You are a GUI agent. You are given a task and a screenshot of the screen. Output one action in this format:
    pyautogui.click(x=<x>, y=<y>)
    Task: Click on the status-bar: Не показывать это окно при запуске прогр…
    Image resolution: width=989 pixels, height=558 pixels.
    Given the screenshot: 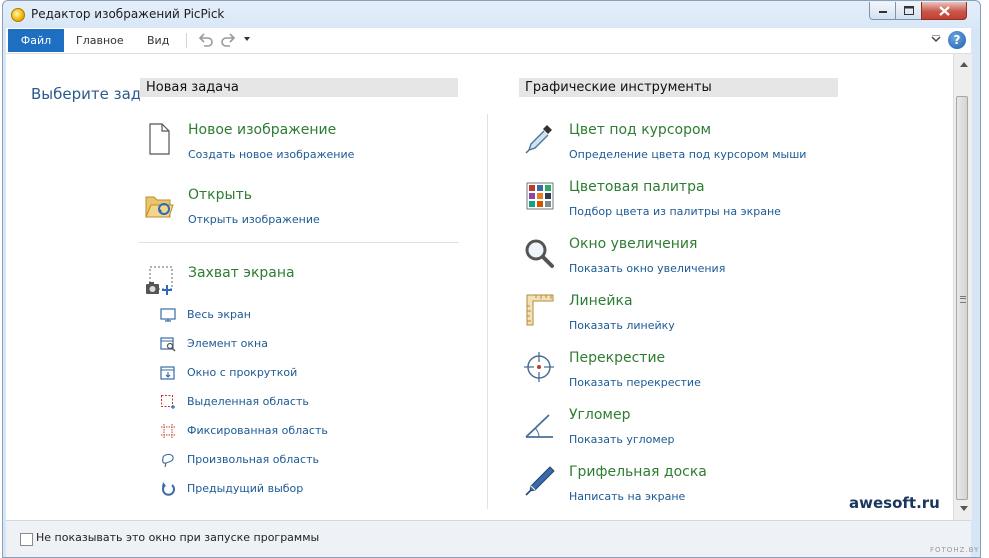 What is the action you would take?
    pyautogui.click(x=488, y=538)
    